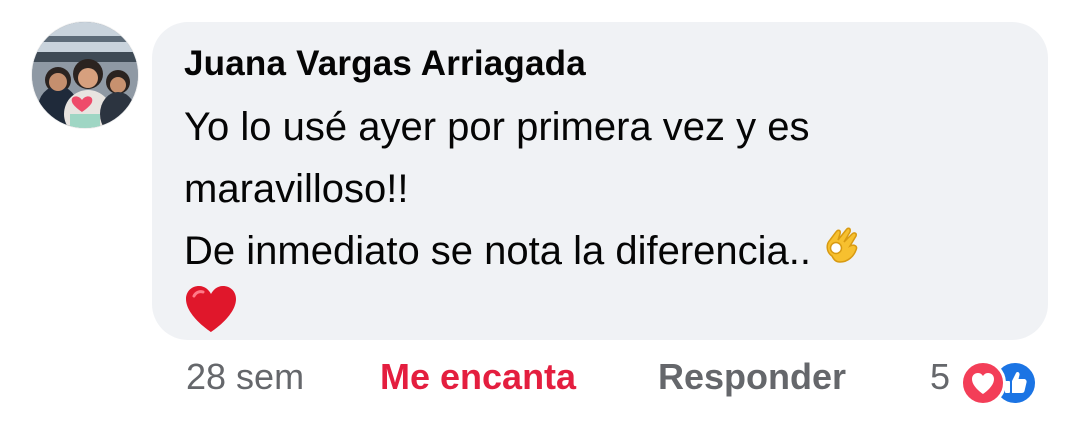 This screenshot has height=423, width=1080. Describe the element at coordinates (478, 377) in the screenshot. I see `love-reaction-button: Me encanta` at that location.